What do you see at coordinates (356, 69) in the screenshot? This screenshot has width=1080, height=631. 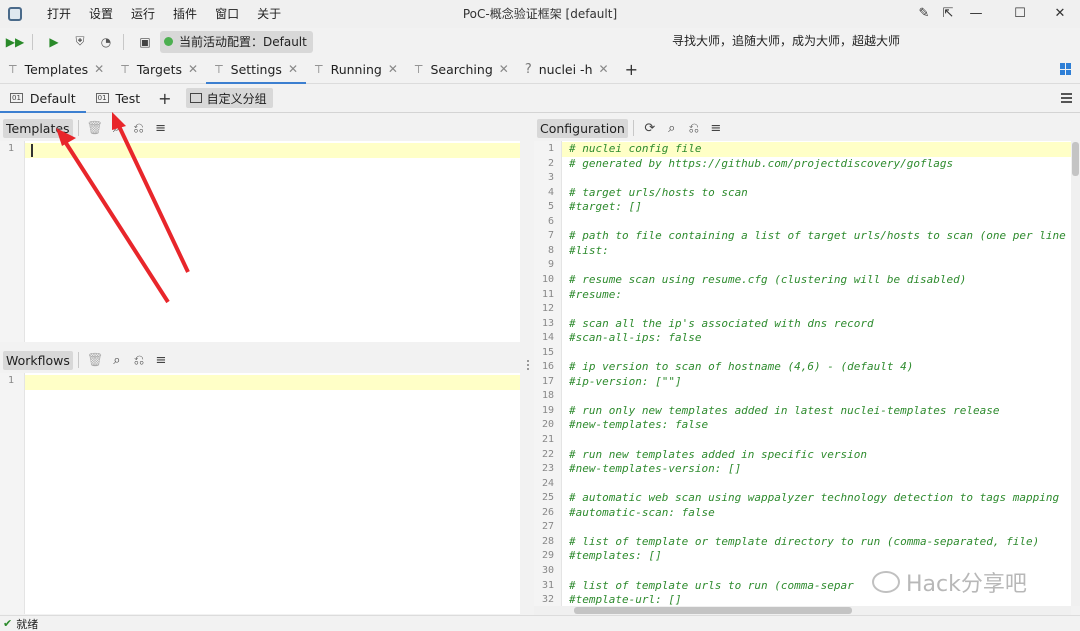 I see `tab-running: ⊤ Running ✕` at bounding box center [356, 69].